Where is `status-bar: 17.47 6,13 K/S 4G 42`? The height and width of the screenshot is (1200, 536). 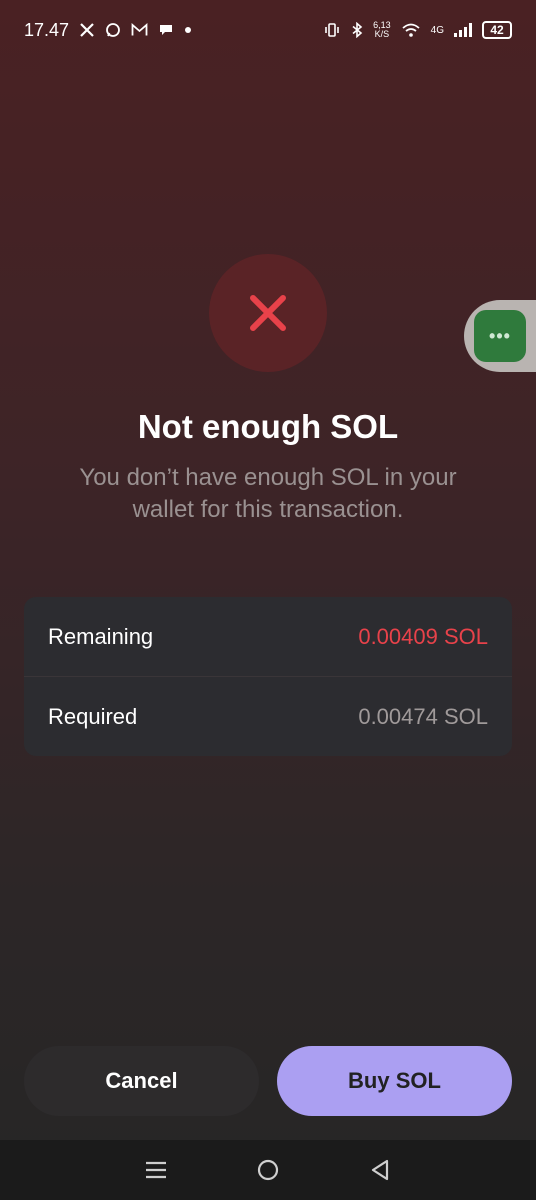
status-bar: 17.47 6,13 K/S 4G 42 is located at coordinates (268, 30).